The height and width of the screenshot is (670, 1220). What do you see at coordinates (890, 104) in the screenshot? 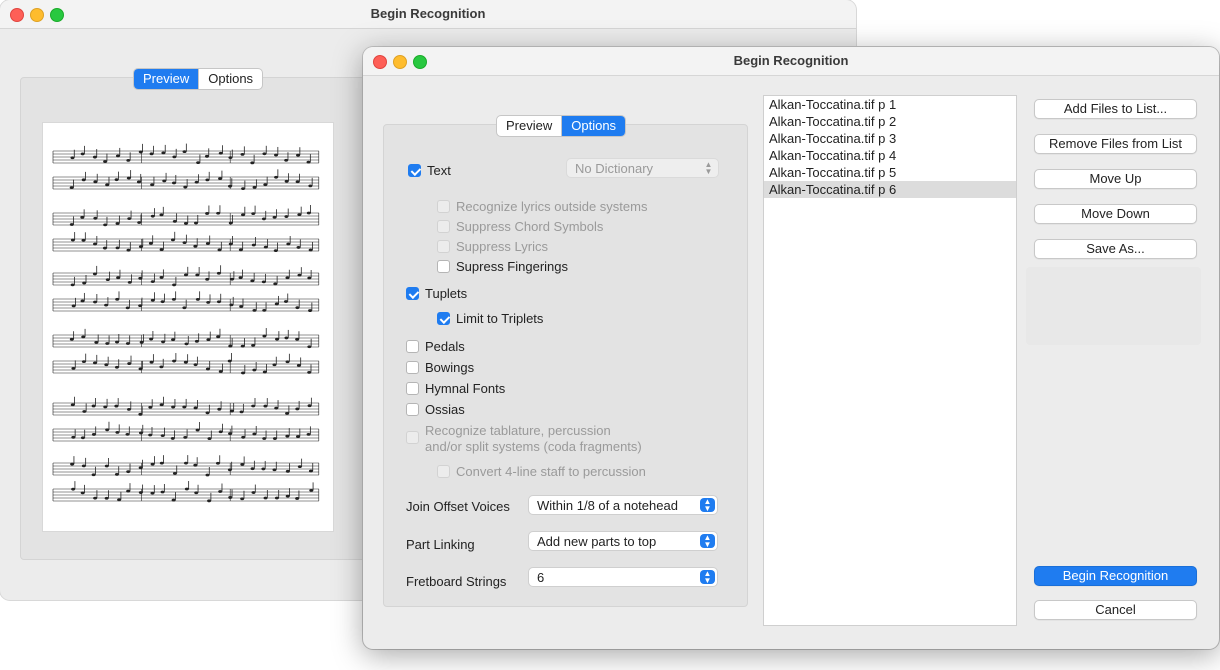
I see `file-list-item: Alkan-Toccatina.tif p 1` at bounding box center [890, 104].